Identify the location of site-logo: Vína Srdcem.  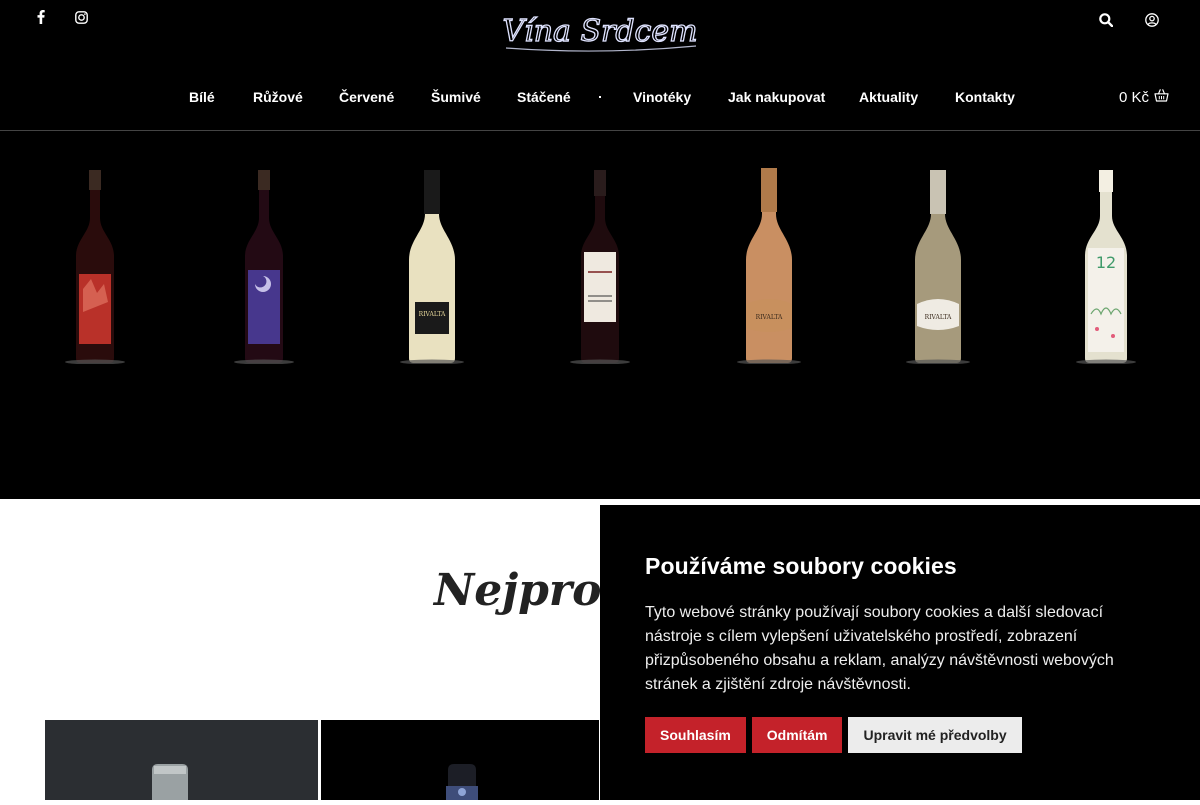
(600, 32).